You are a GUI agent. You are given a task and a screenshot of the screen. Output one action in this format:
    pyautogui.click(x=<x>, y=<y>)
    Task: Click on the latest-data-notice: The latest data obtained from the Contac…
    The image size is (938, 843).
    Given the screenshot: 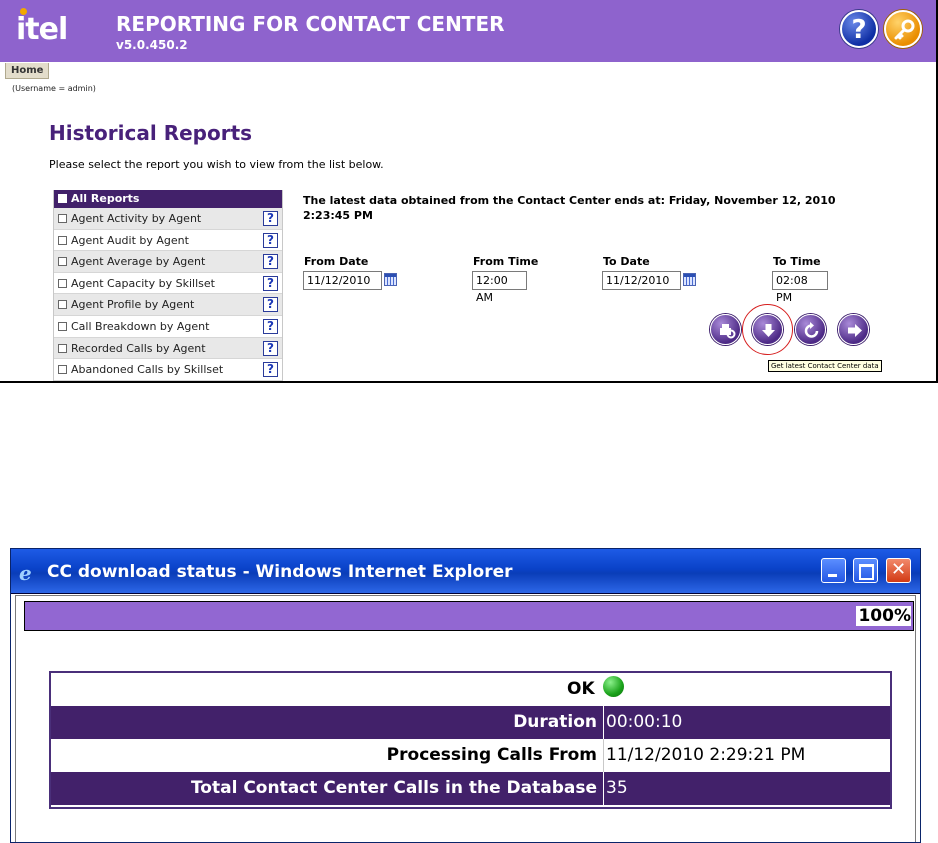 What is the action you would take?
    pyautogui.click(x=569, y=208)
    